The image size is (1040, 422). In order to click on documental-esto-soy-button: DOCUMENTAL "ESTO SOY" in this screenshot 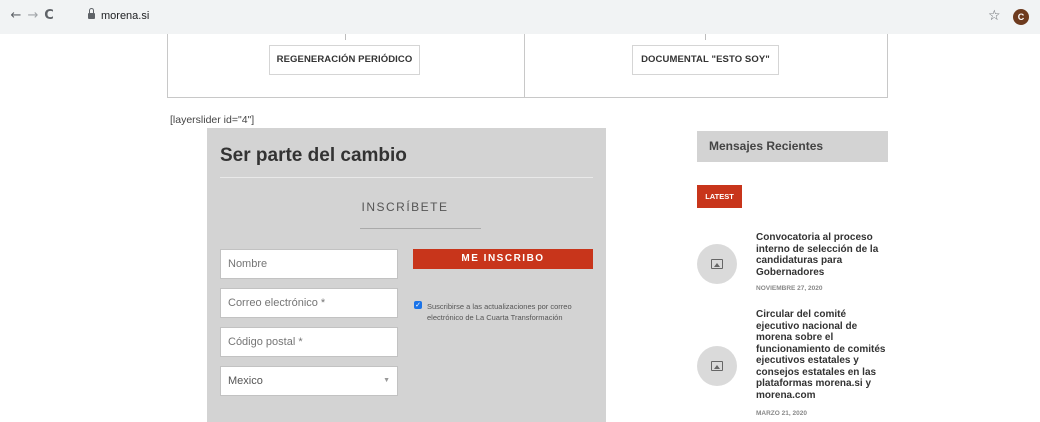, I will do `click(705, 60)`.